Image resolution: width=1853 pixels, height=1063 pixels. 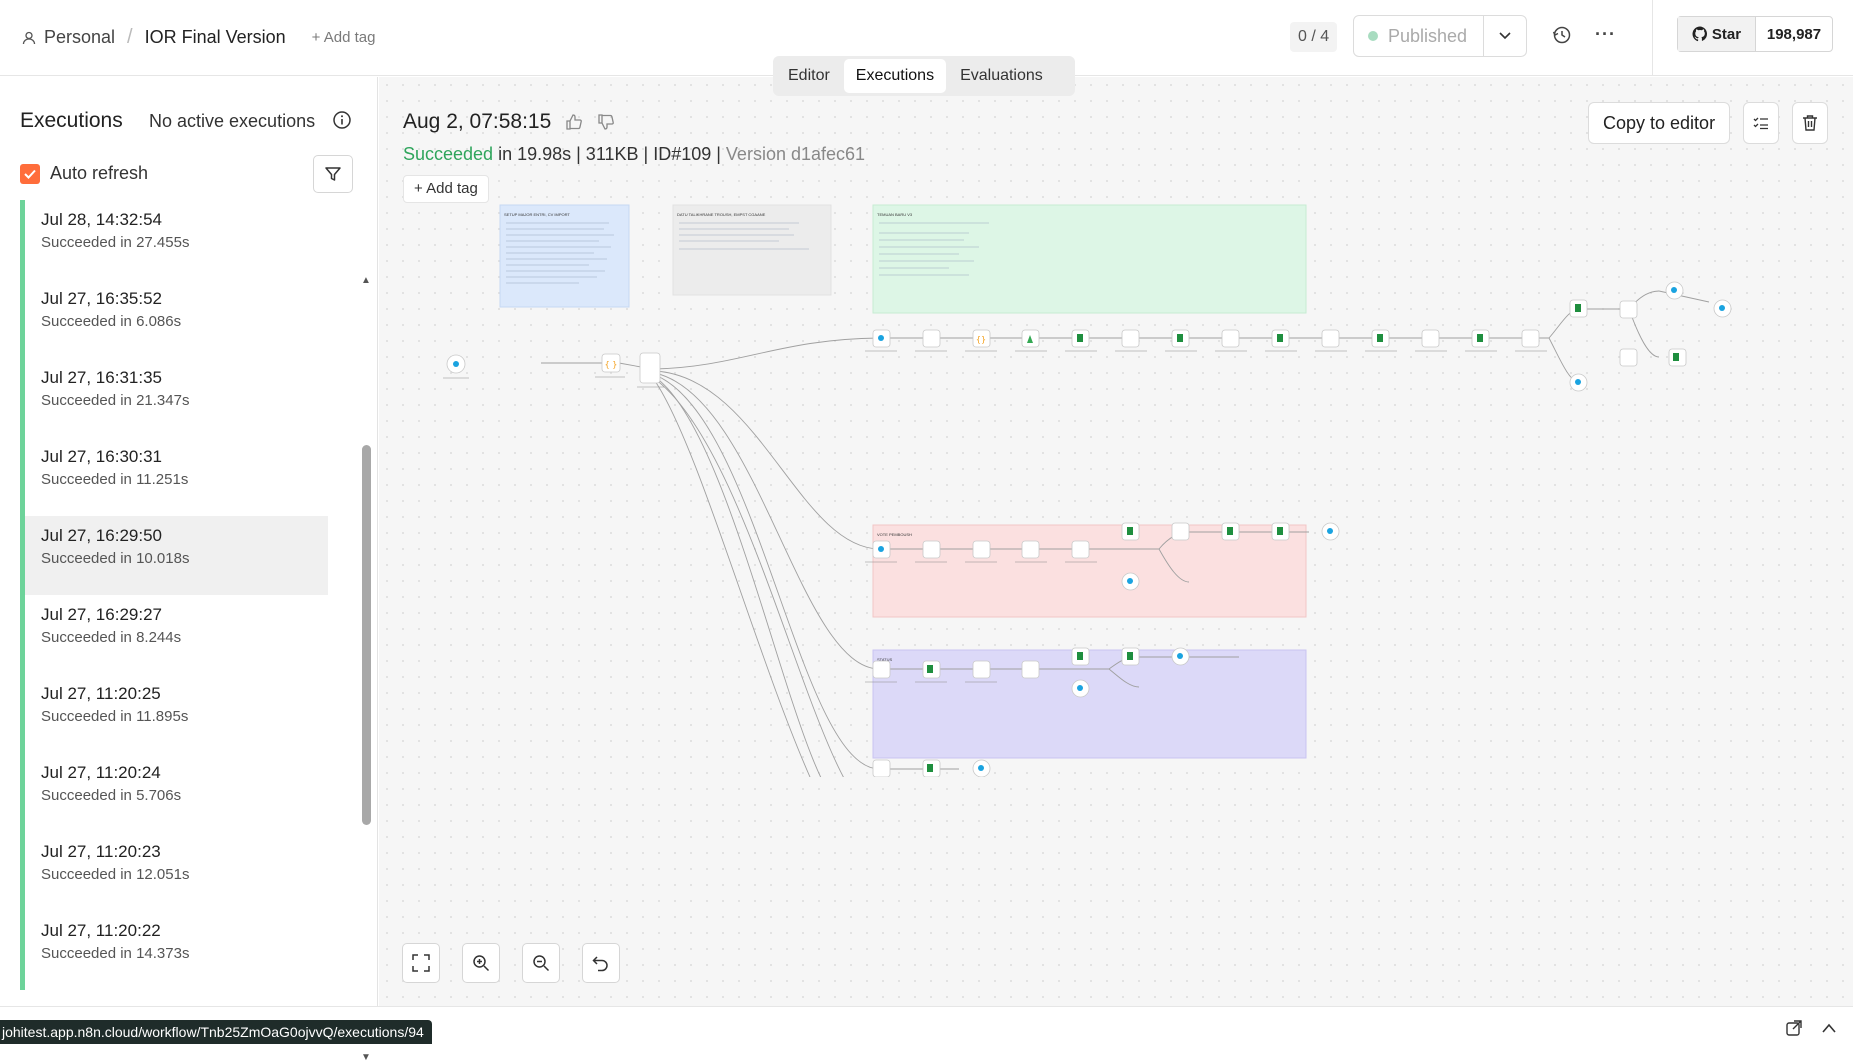 I want to click on execution-status: Succeeded in 12.051s, so click(x=115, y=874).